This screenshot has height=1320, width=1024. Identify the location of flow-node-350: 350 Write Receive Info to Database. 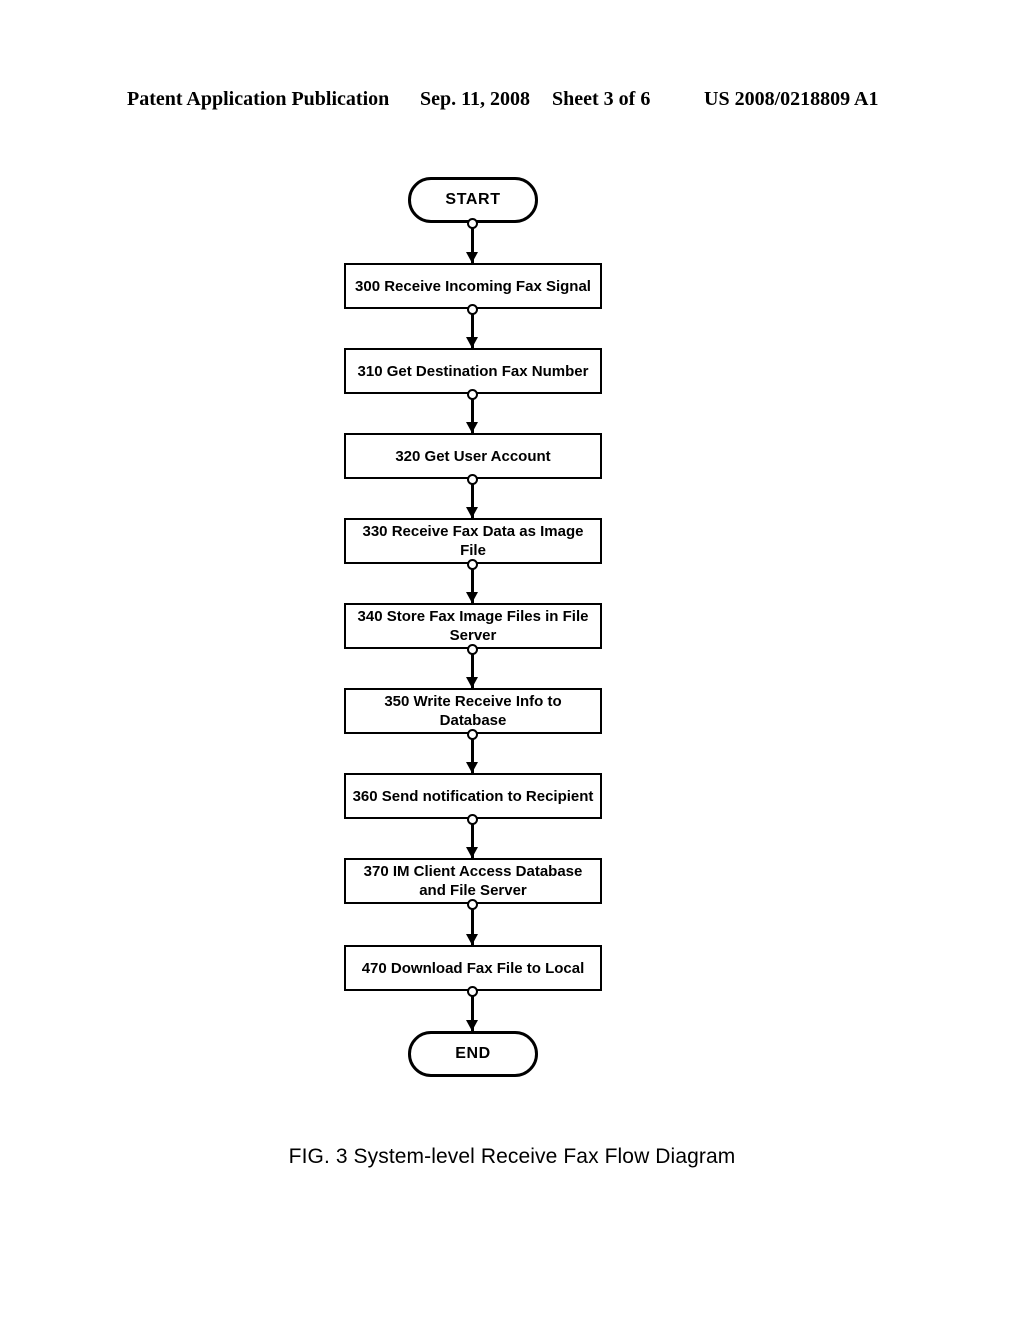
(473, 711).